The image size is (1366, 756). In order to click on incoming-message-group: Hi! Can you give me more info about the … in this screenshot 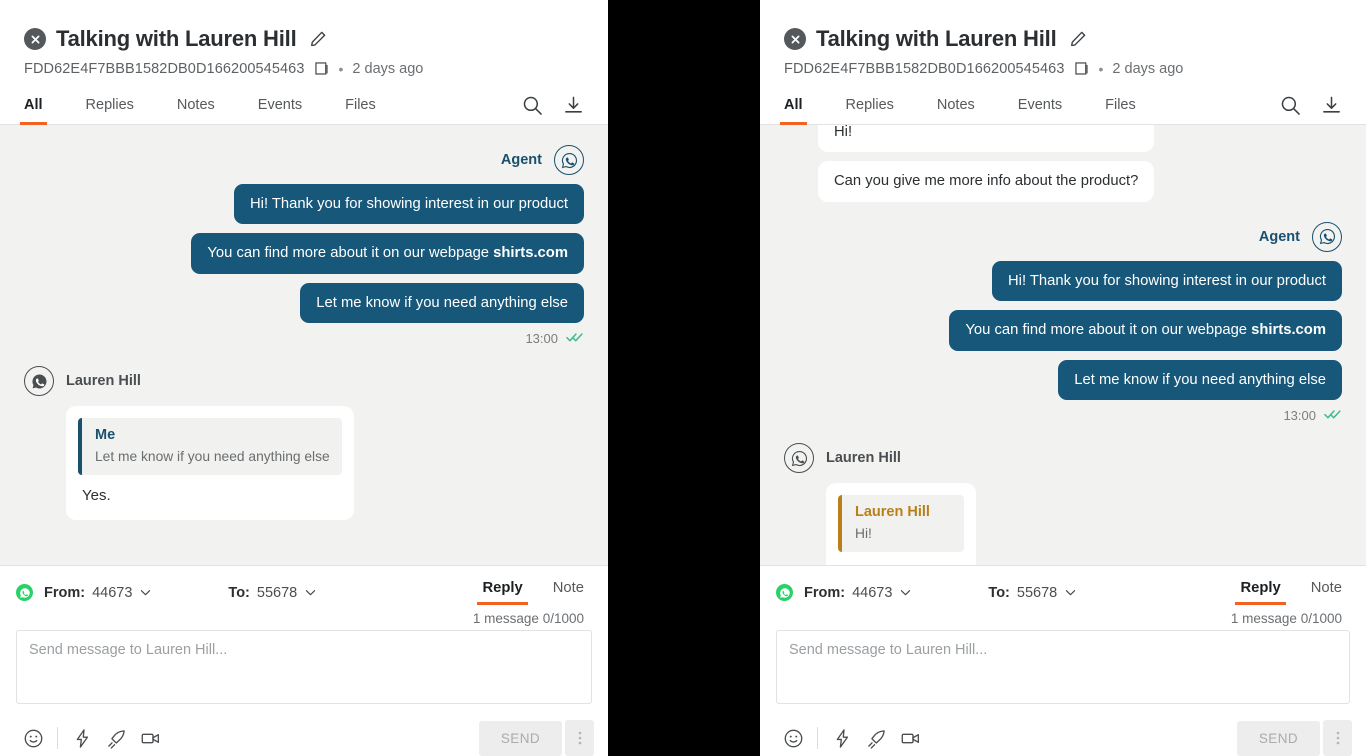, I will do `click(1063, 163)`.